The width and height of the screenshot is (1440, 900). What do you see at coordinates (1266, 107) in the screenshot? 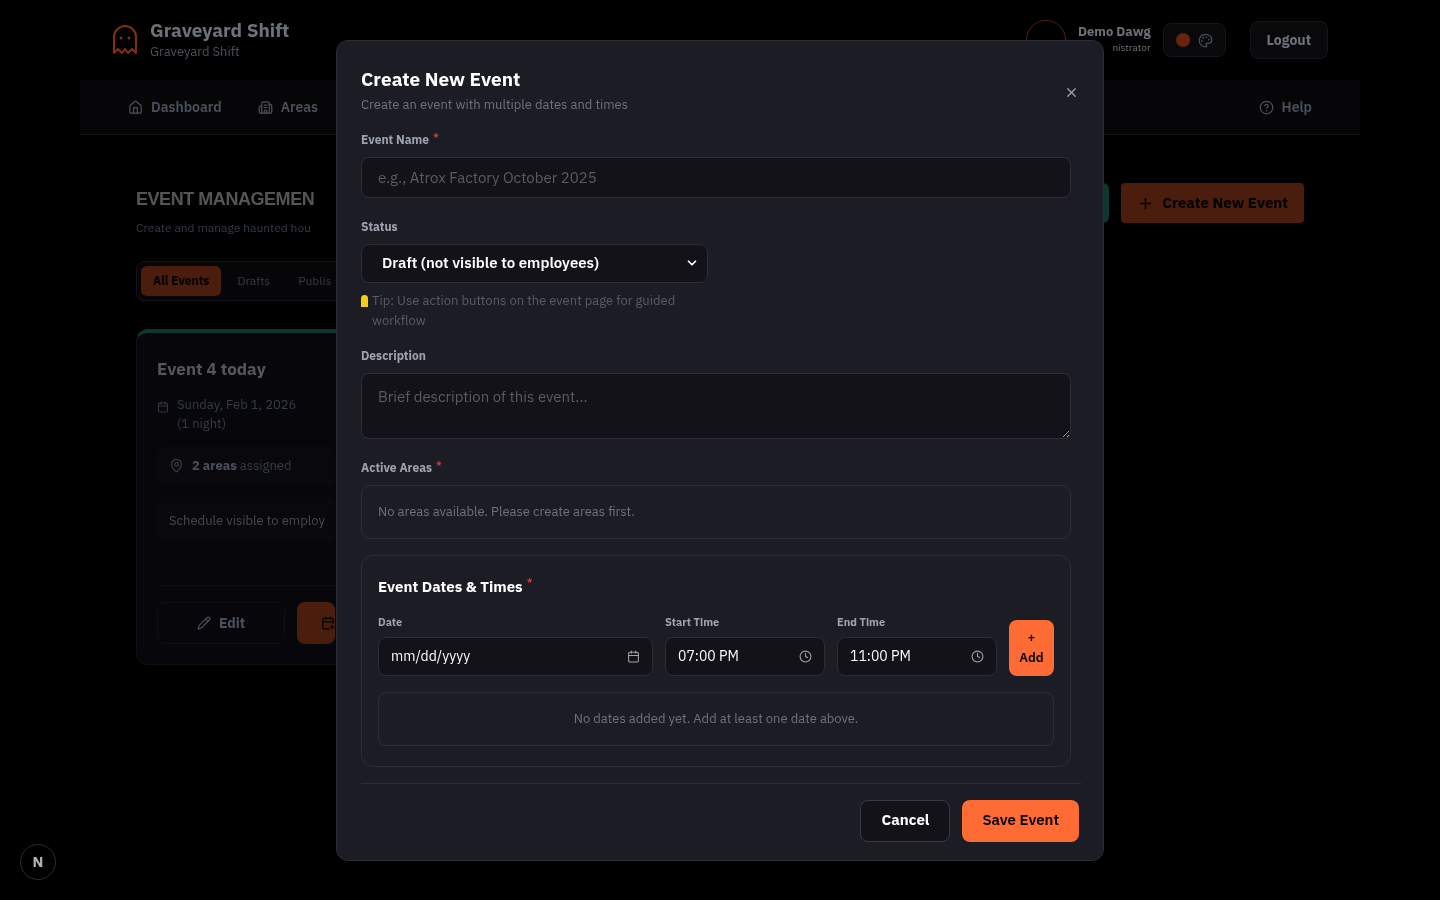
I see `help-icon` at bounding box center [1266, 107].